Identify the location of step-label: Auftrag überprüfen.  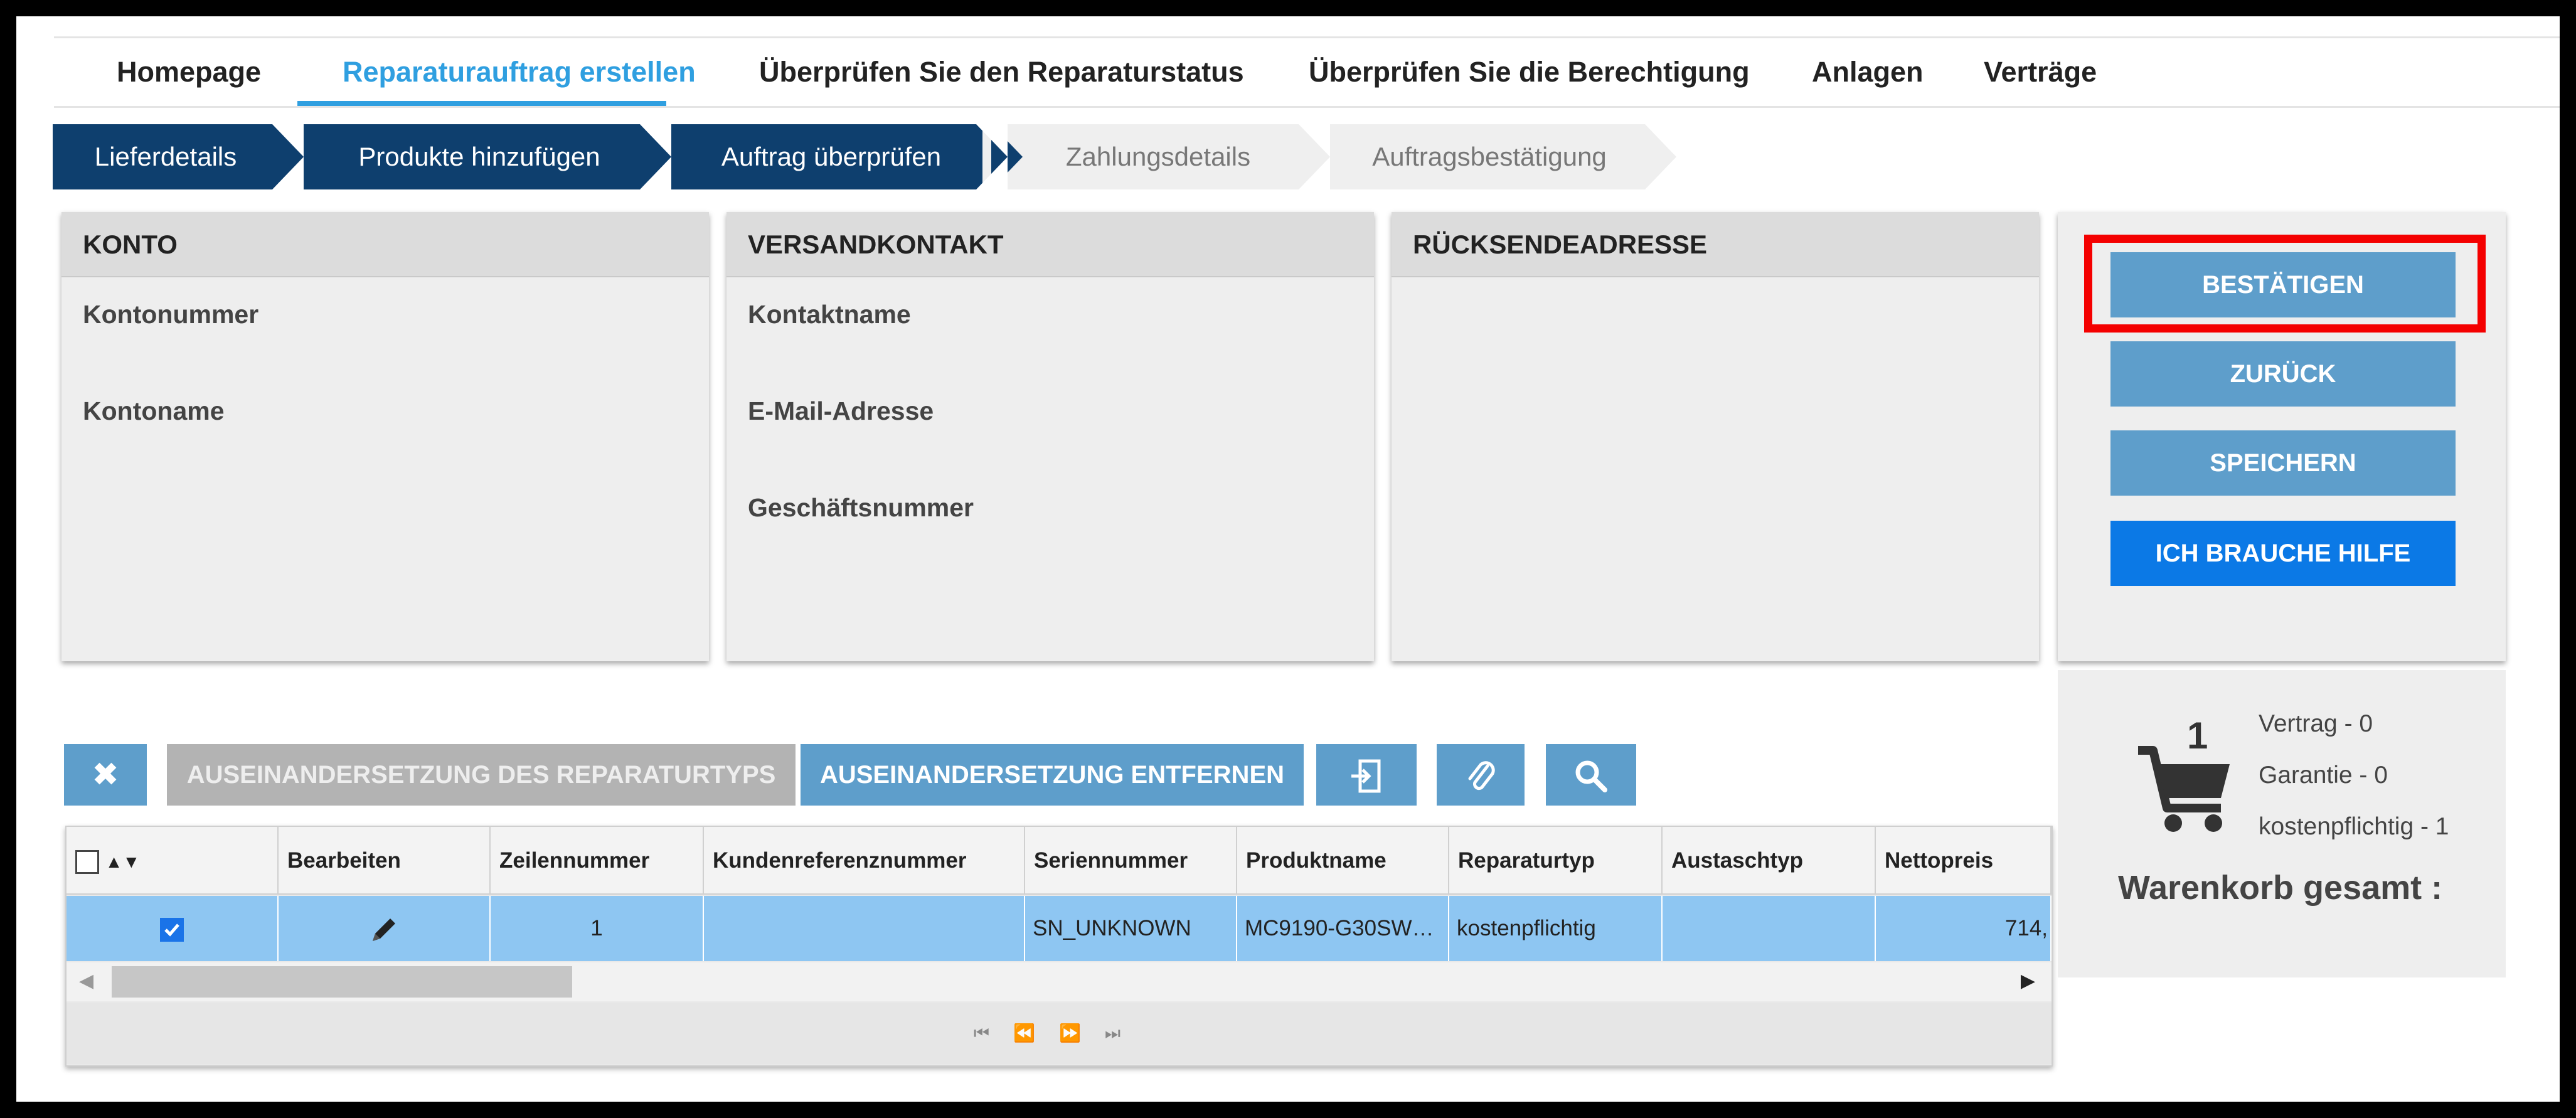
(832, 156).